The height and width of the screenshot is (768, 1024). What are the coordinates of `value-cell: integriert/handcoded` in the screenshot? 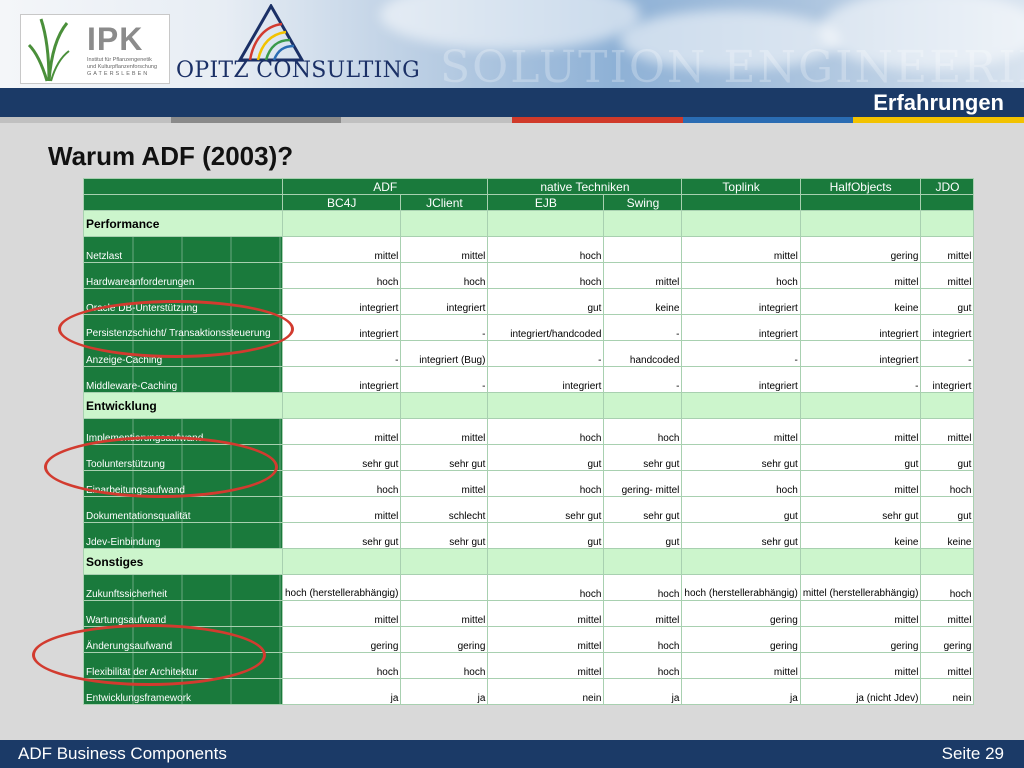 It's located at (546, 327).